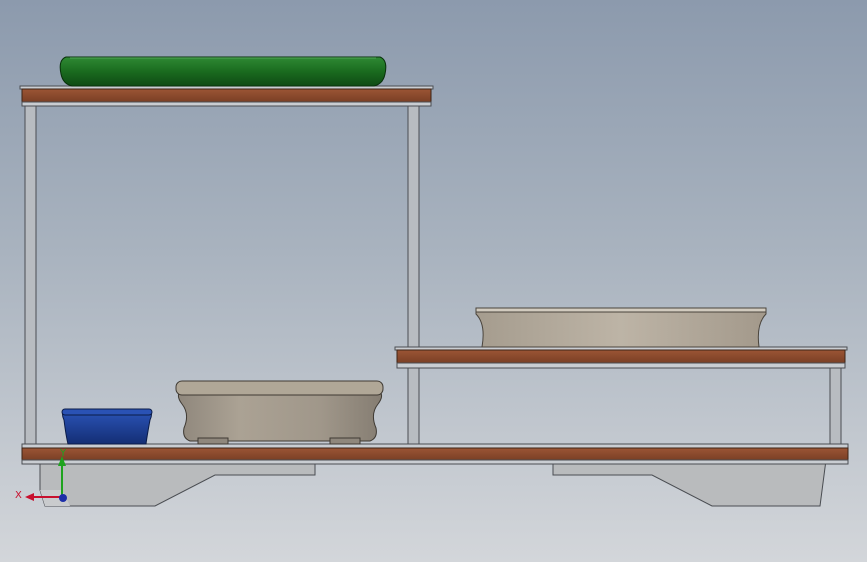  Describe the element at coordinates (177, 483) in the screenshot. I see `base-foot-left` at that location.